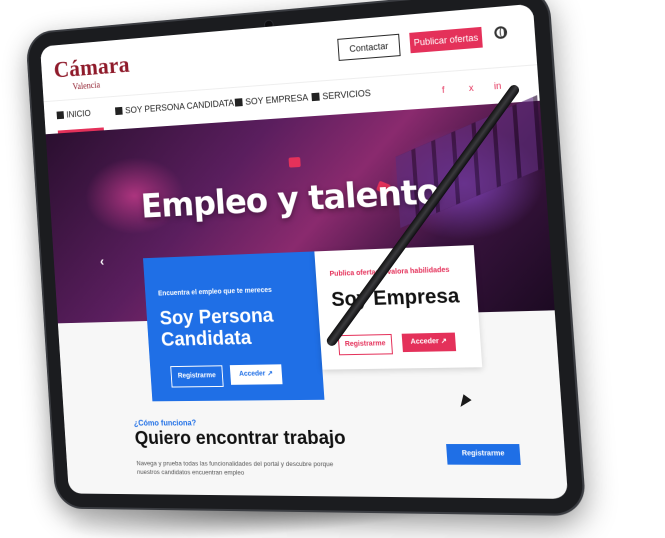 This screenshot has height=538, width=665. Describe the element at coordinates (215, 292) in the screenshot. I see `candidate-kicker: Encuentra el empleo que te mereces` at that location.